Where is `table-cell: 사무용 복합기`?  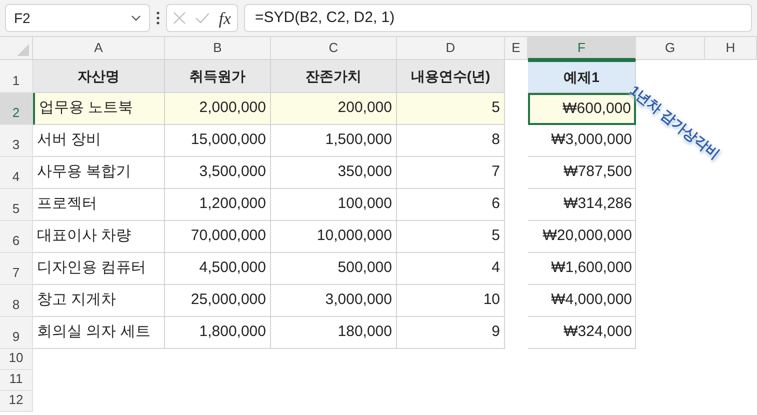
table-cell: 사무용 복합기 is located at coordinates (99, 173).